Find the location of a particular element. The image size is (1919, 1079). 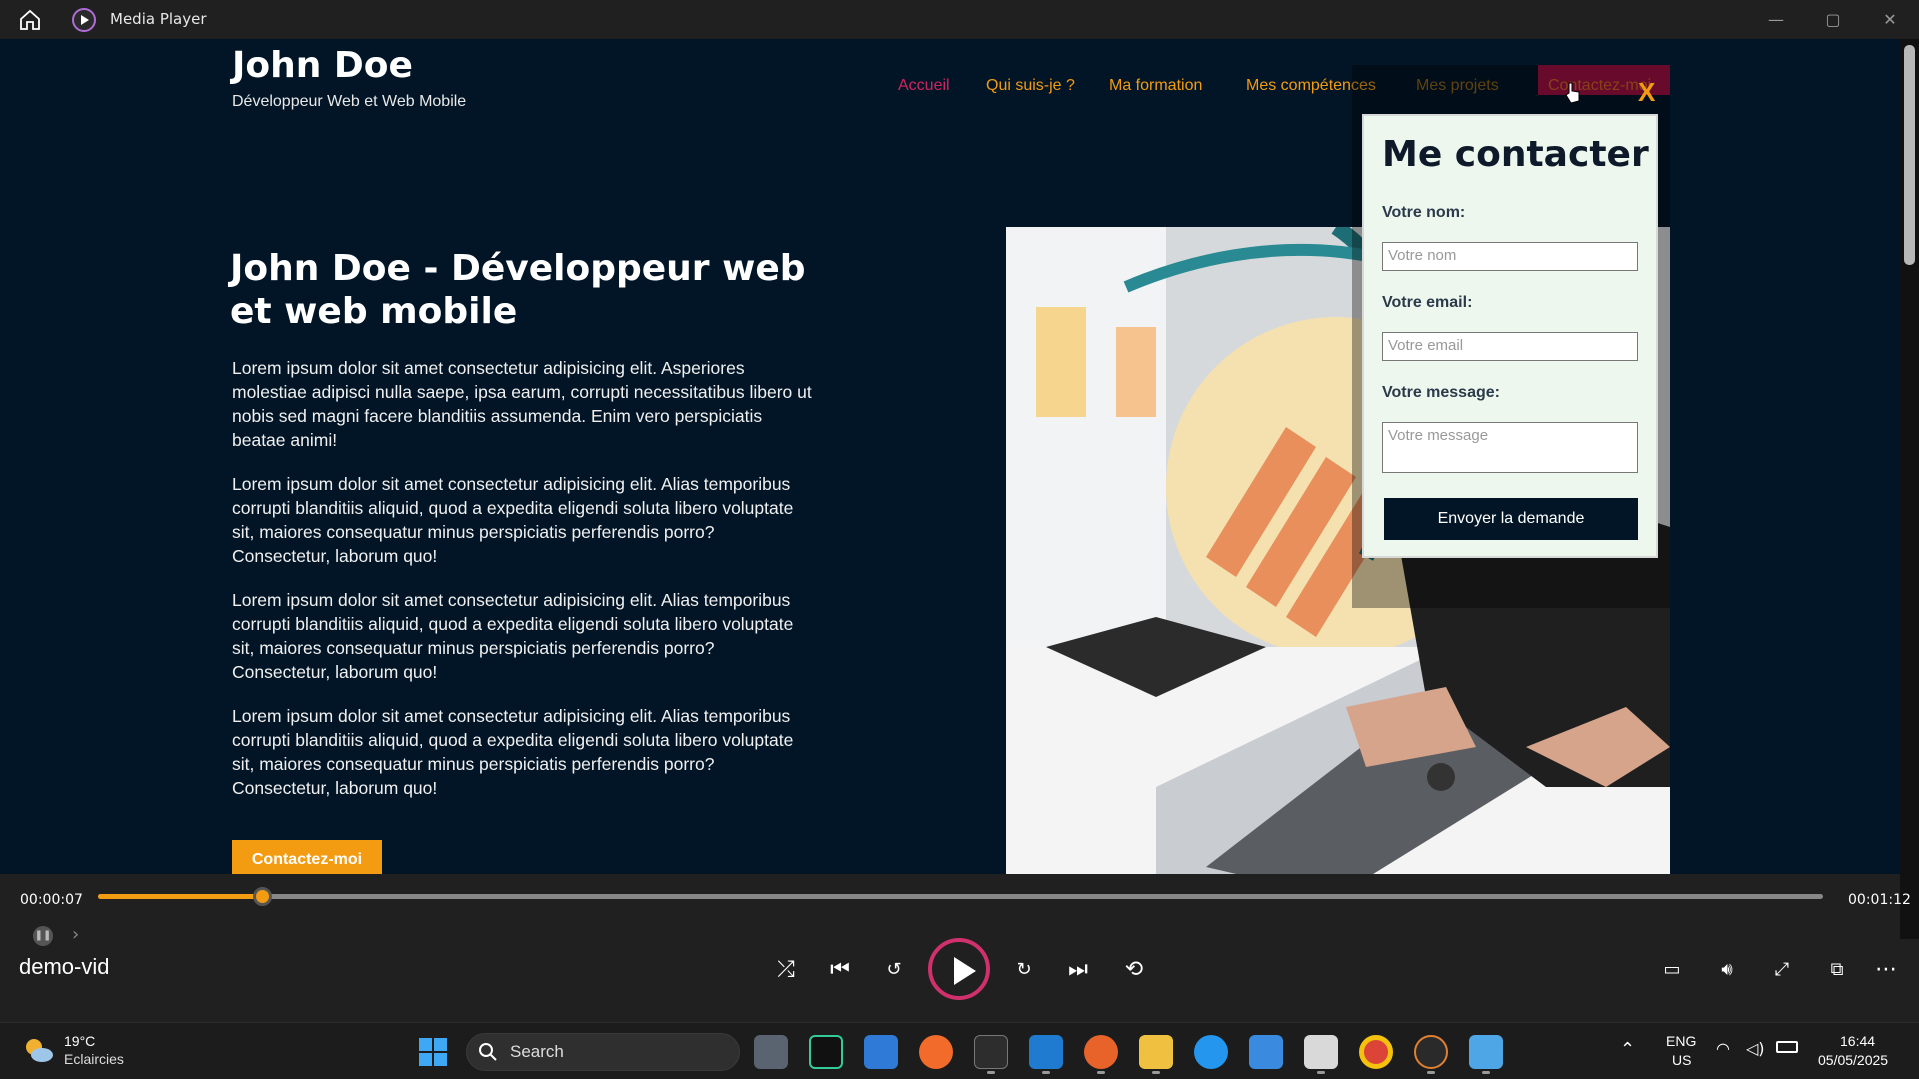

seek-handle is located at coordinates (262, 896).